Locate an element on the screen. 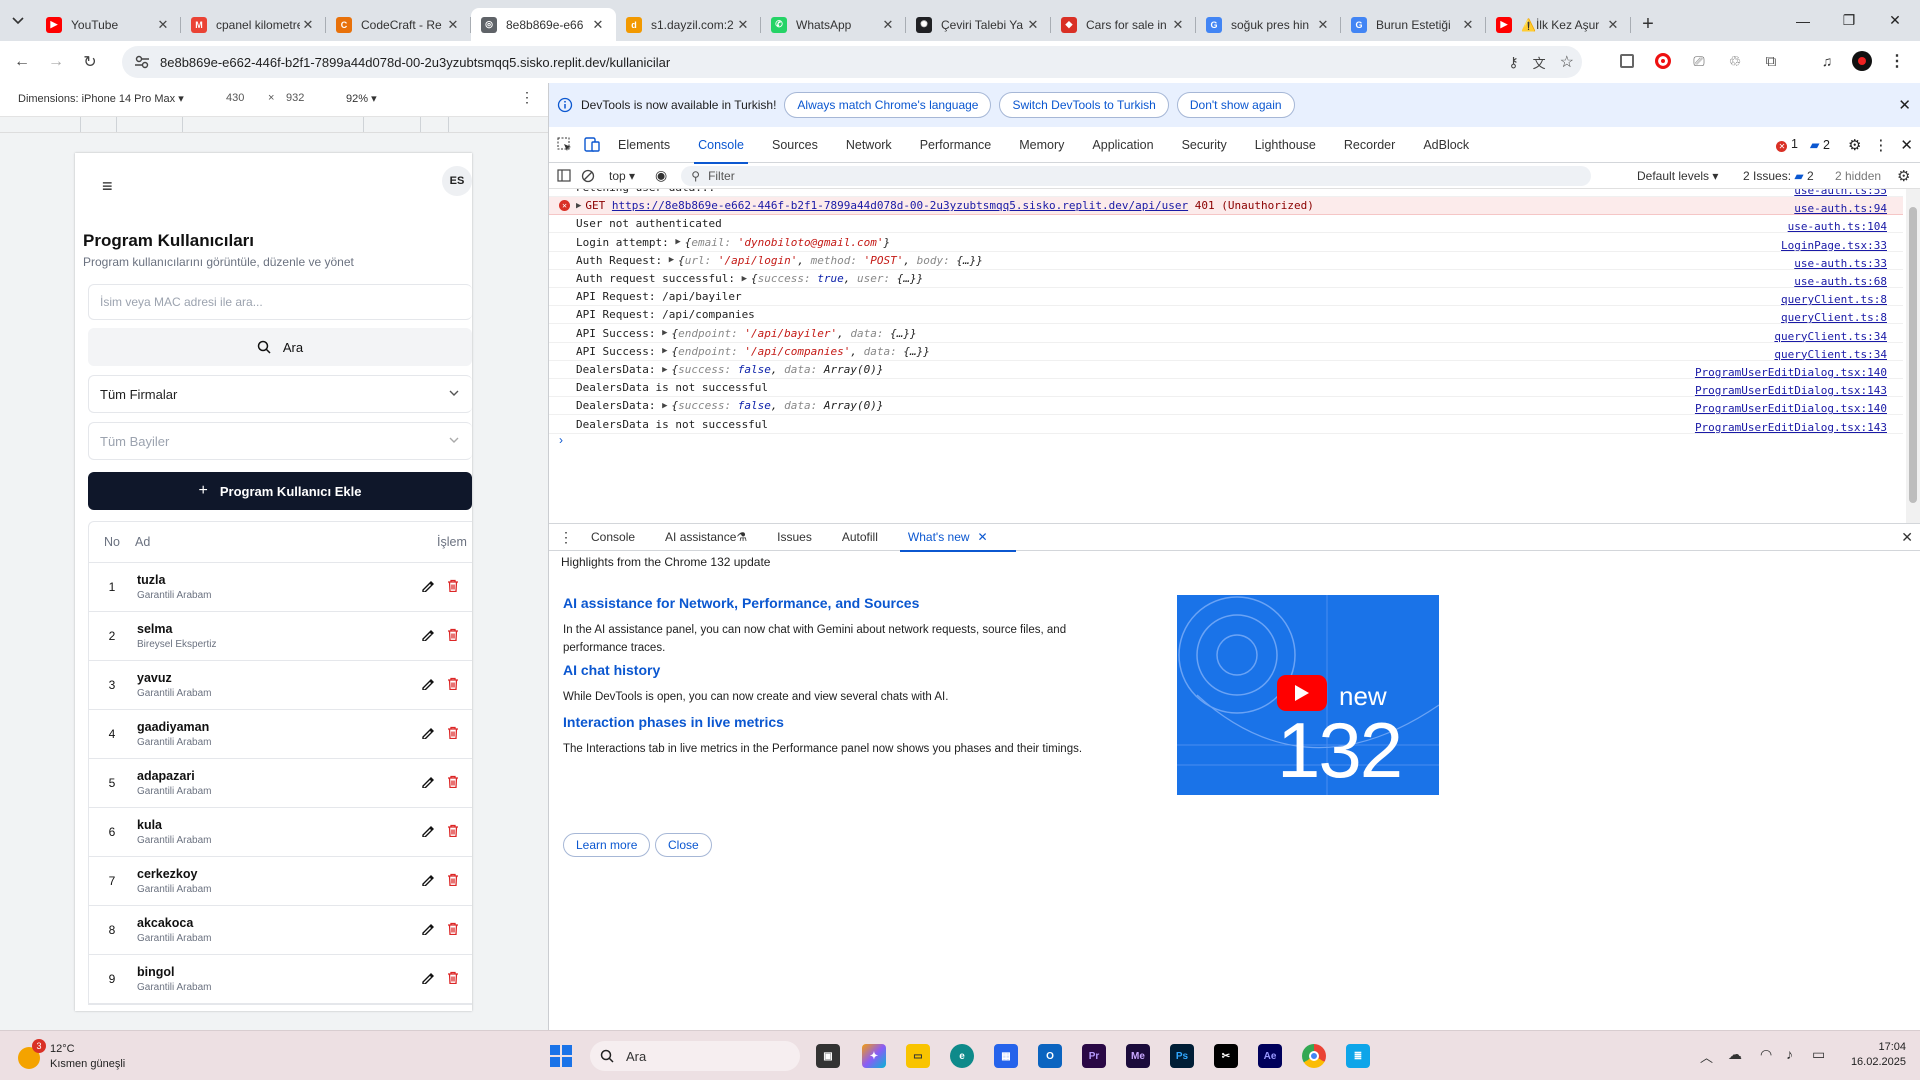 The height and width of the screenshot is (1080, 1920). add-program-user-button: + Program Kullanıcı Ekle is located at coordinates (280, 491).